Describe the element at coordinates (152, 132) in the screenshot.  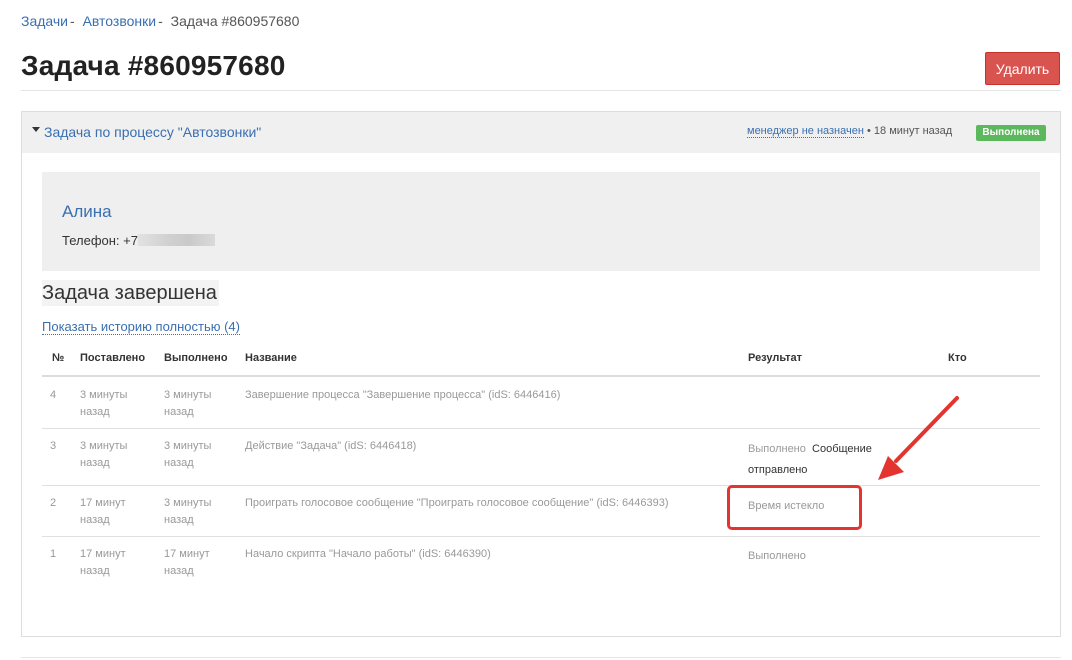
I see `panel-title-link: Задача по процессу "Автозвонки"` at that location.